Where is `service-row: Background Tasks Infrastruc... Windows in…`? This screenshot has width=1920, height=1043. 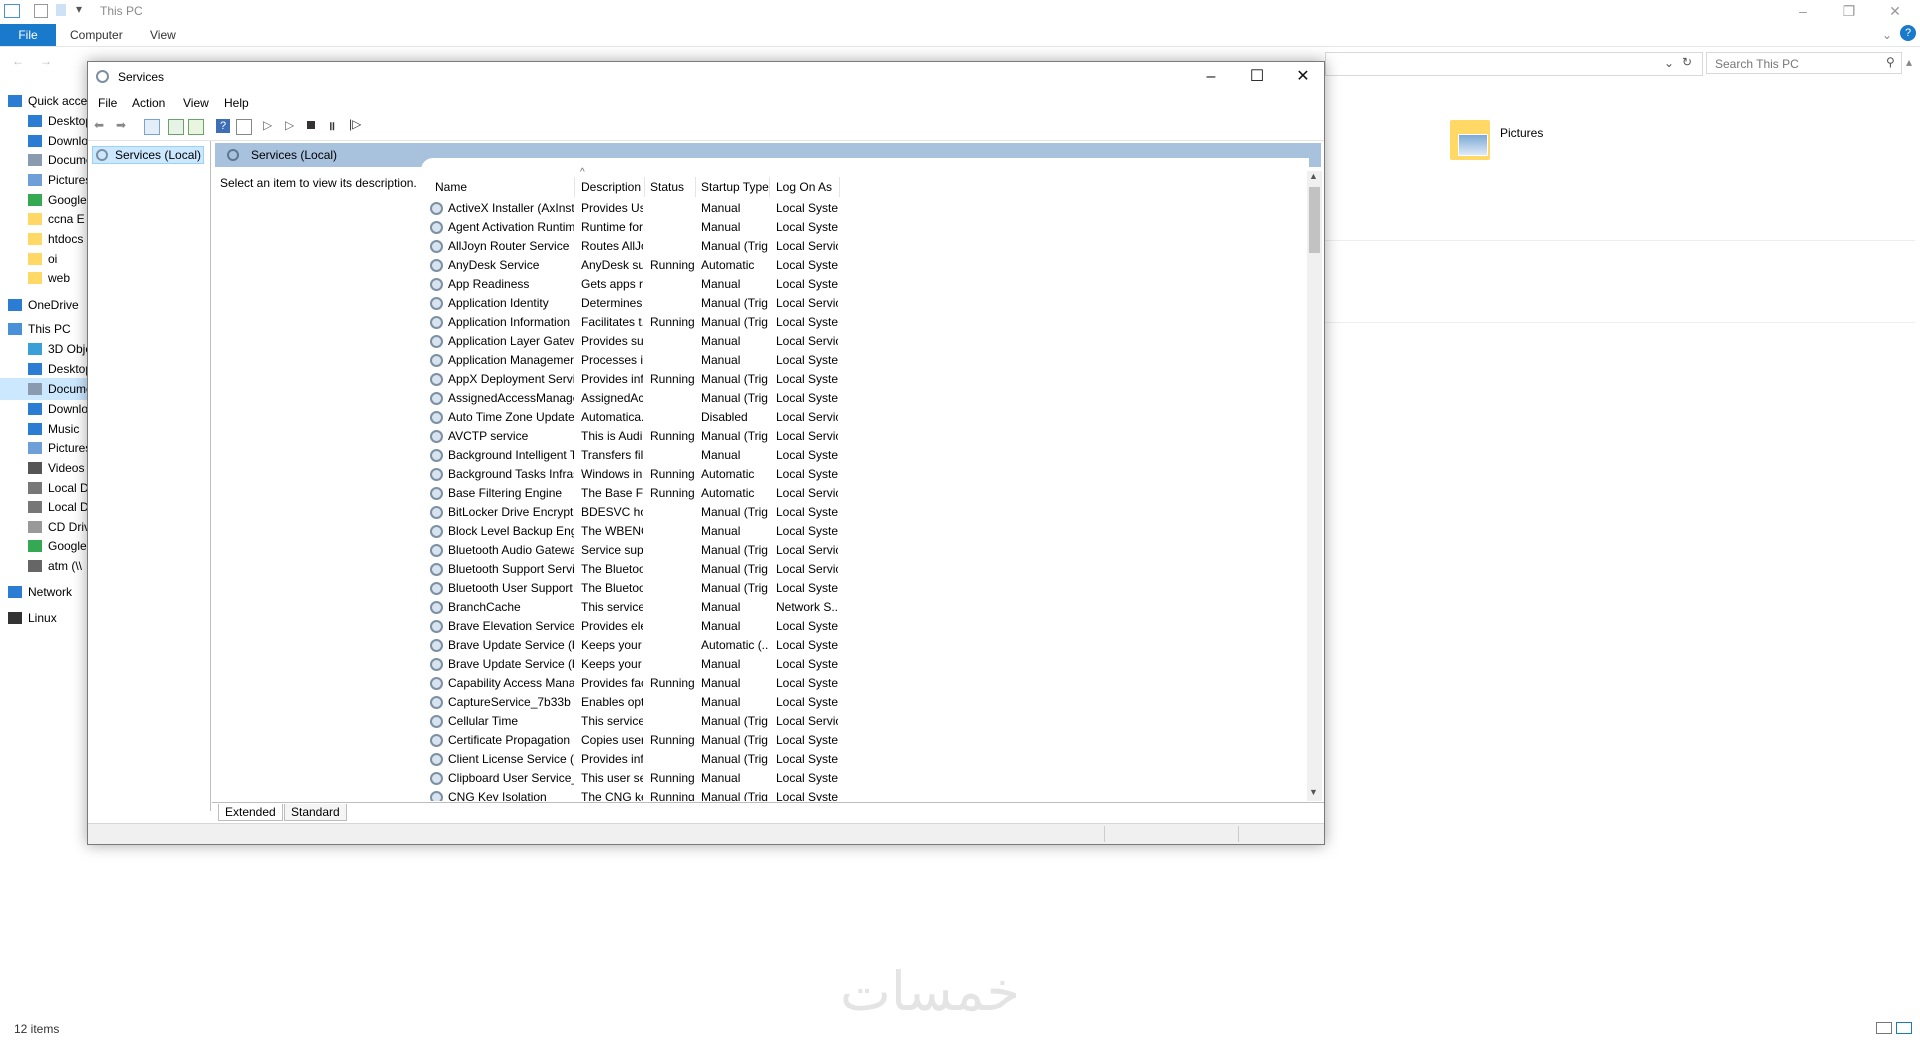
service-row: Background Tasks Infrastruc... Windows in… is located at coordinates (788, 474).